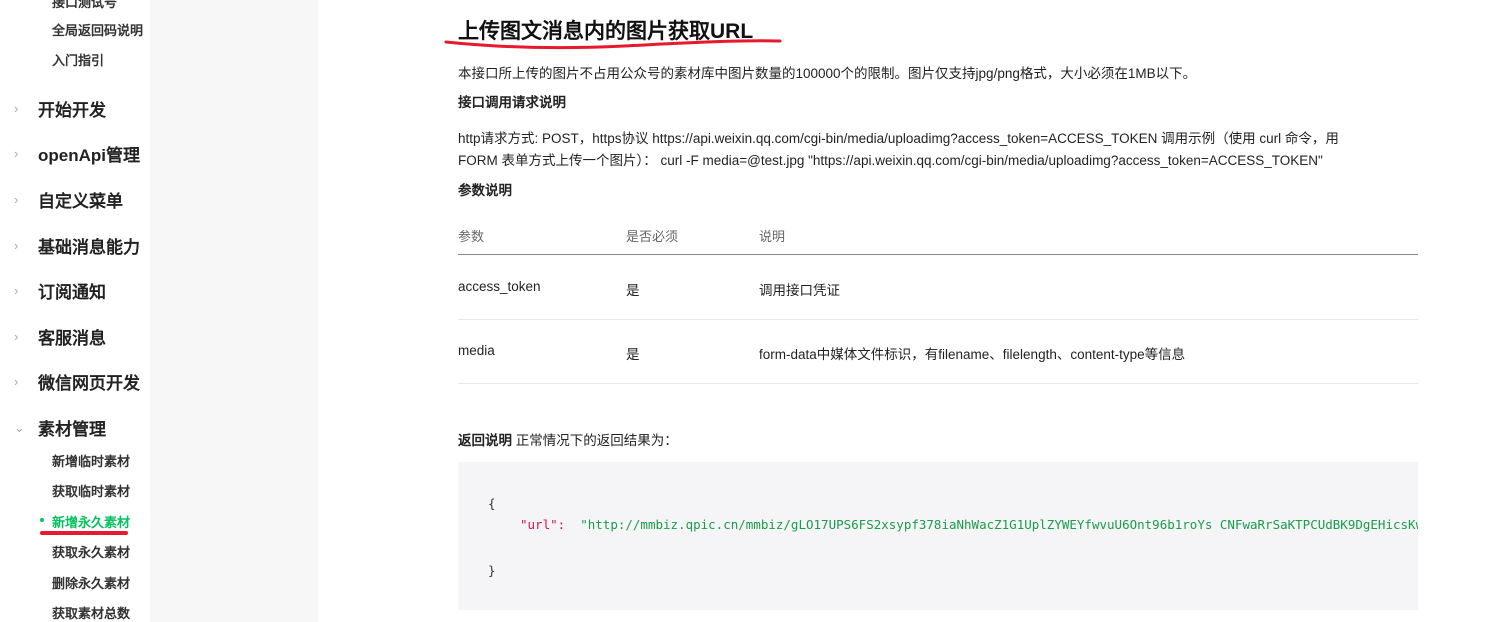 The image size is (1510, 622). What do you see at coordinates (97, 29) in the screenshot?
I see `sidebar-item-return-codes: 全局返回码说明` at bounding box center [97, 29].